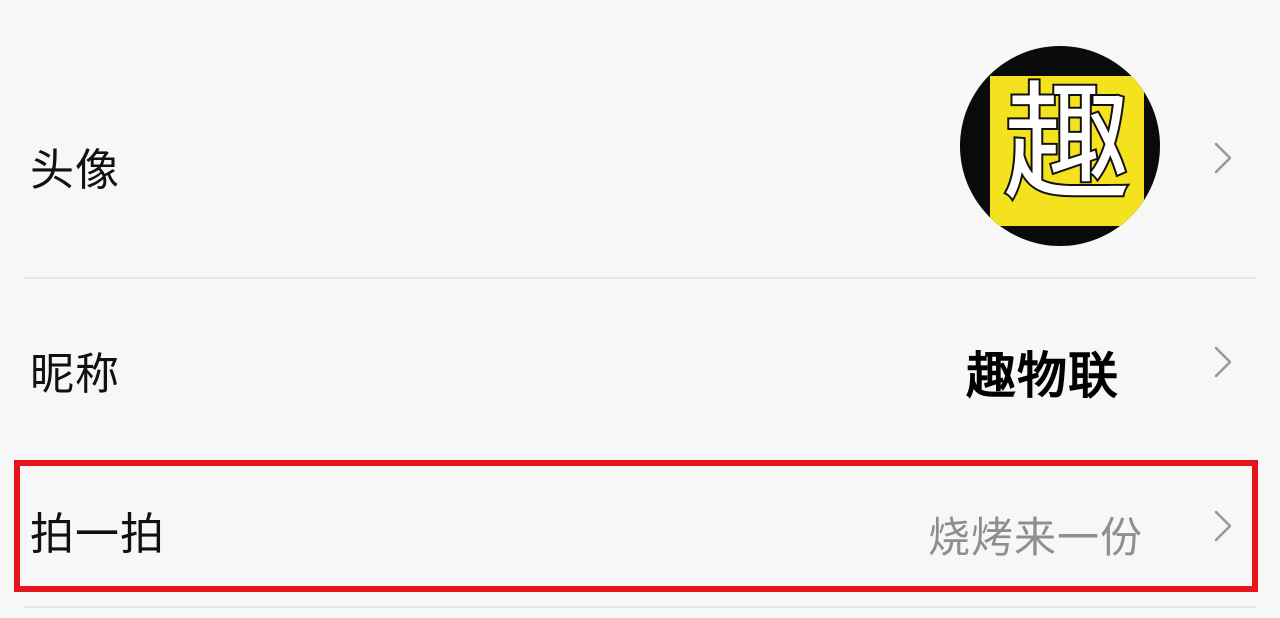  Describe the element at coordinates (1036, 537) in the screenshot. I see `pat-pat-value: 烧烤来一份` at that location.